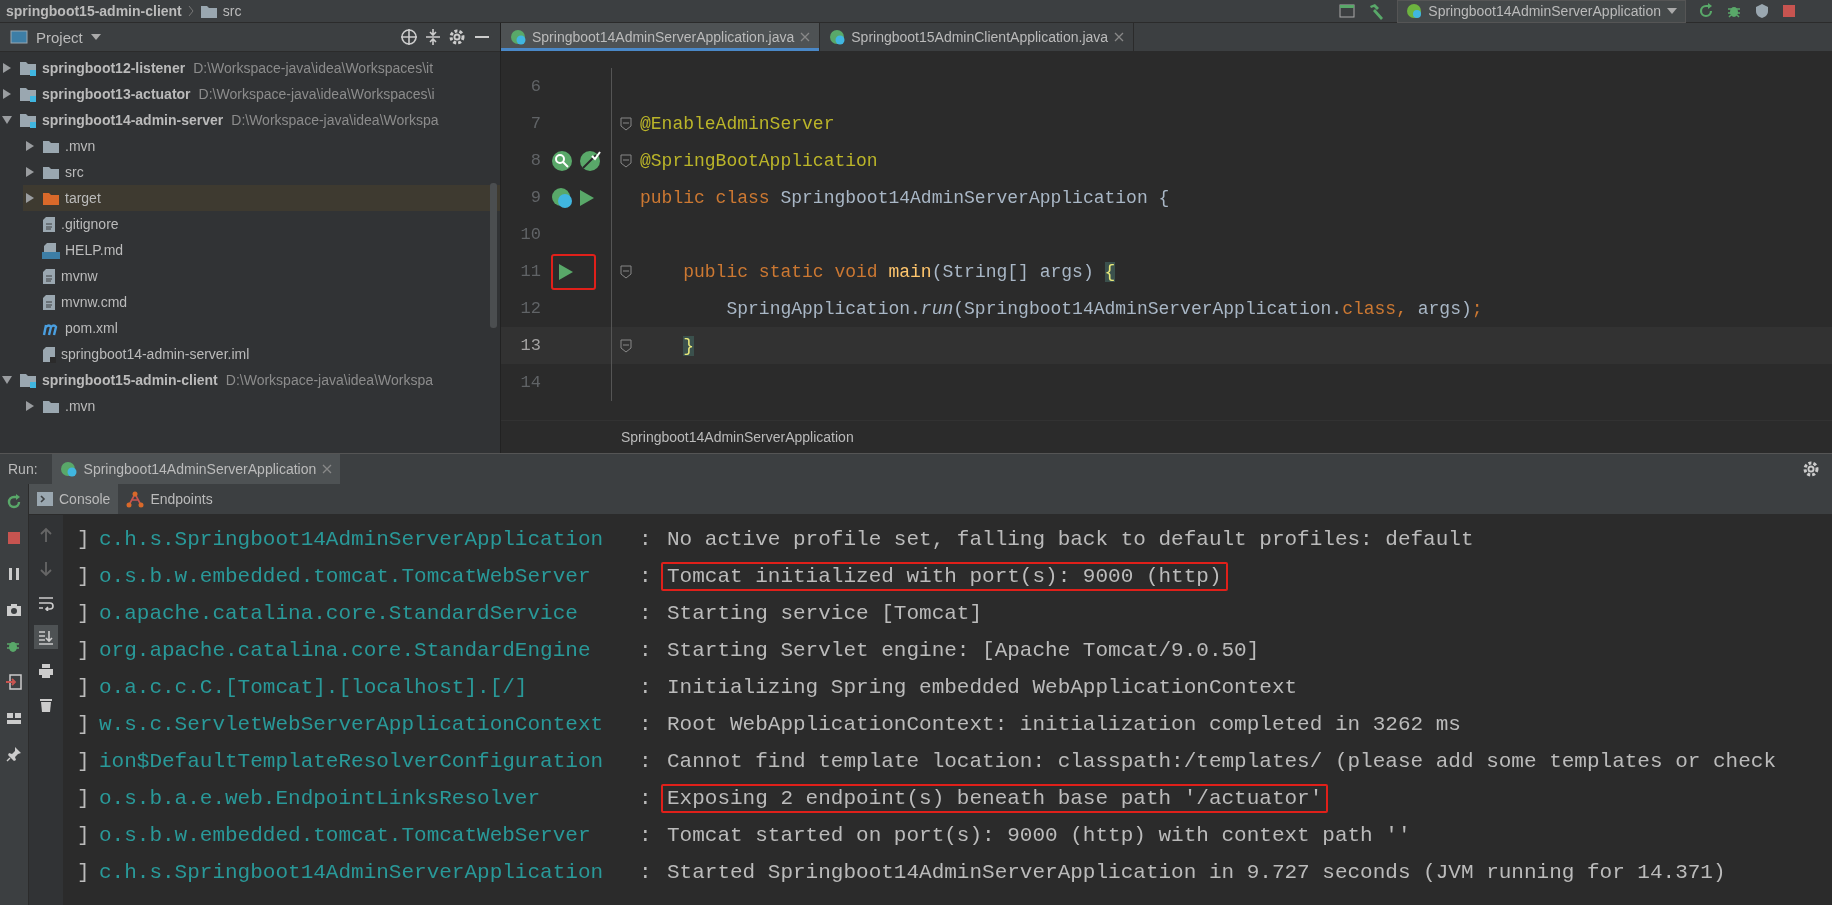  What do you see at coordinates (737, 437) in the screenshot?
I see `breadcrumb-item: Springboot14AdminServerApplication` at bounding box center [737, 437].